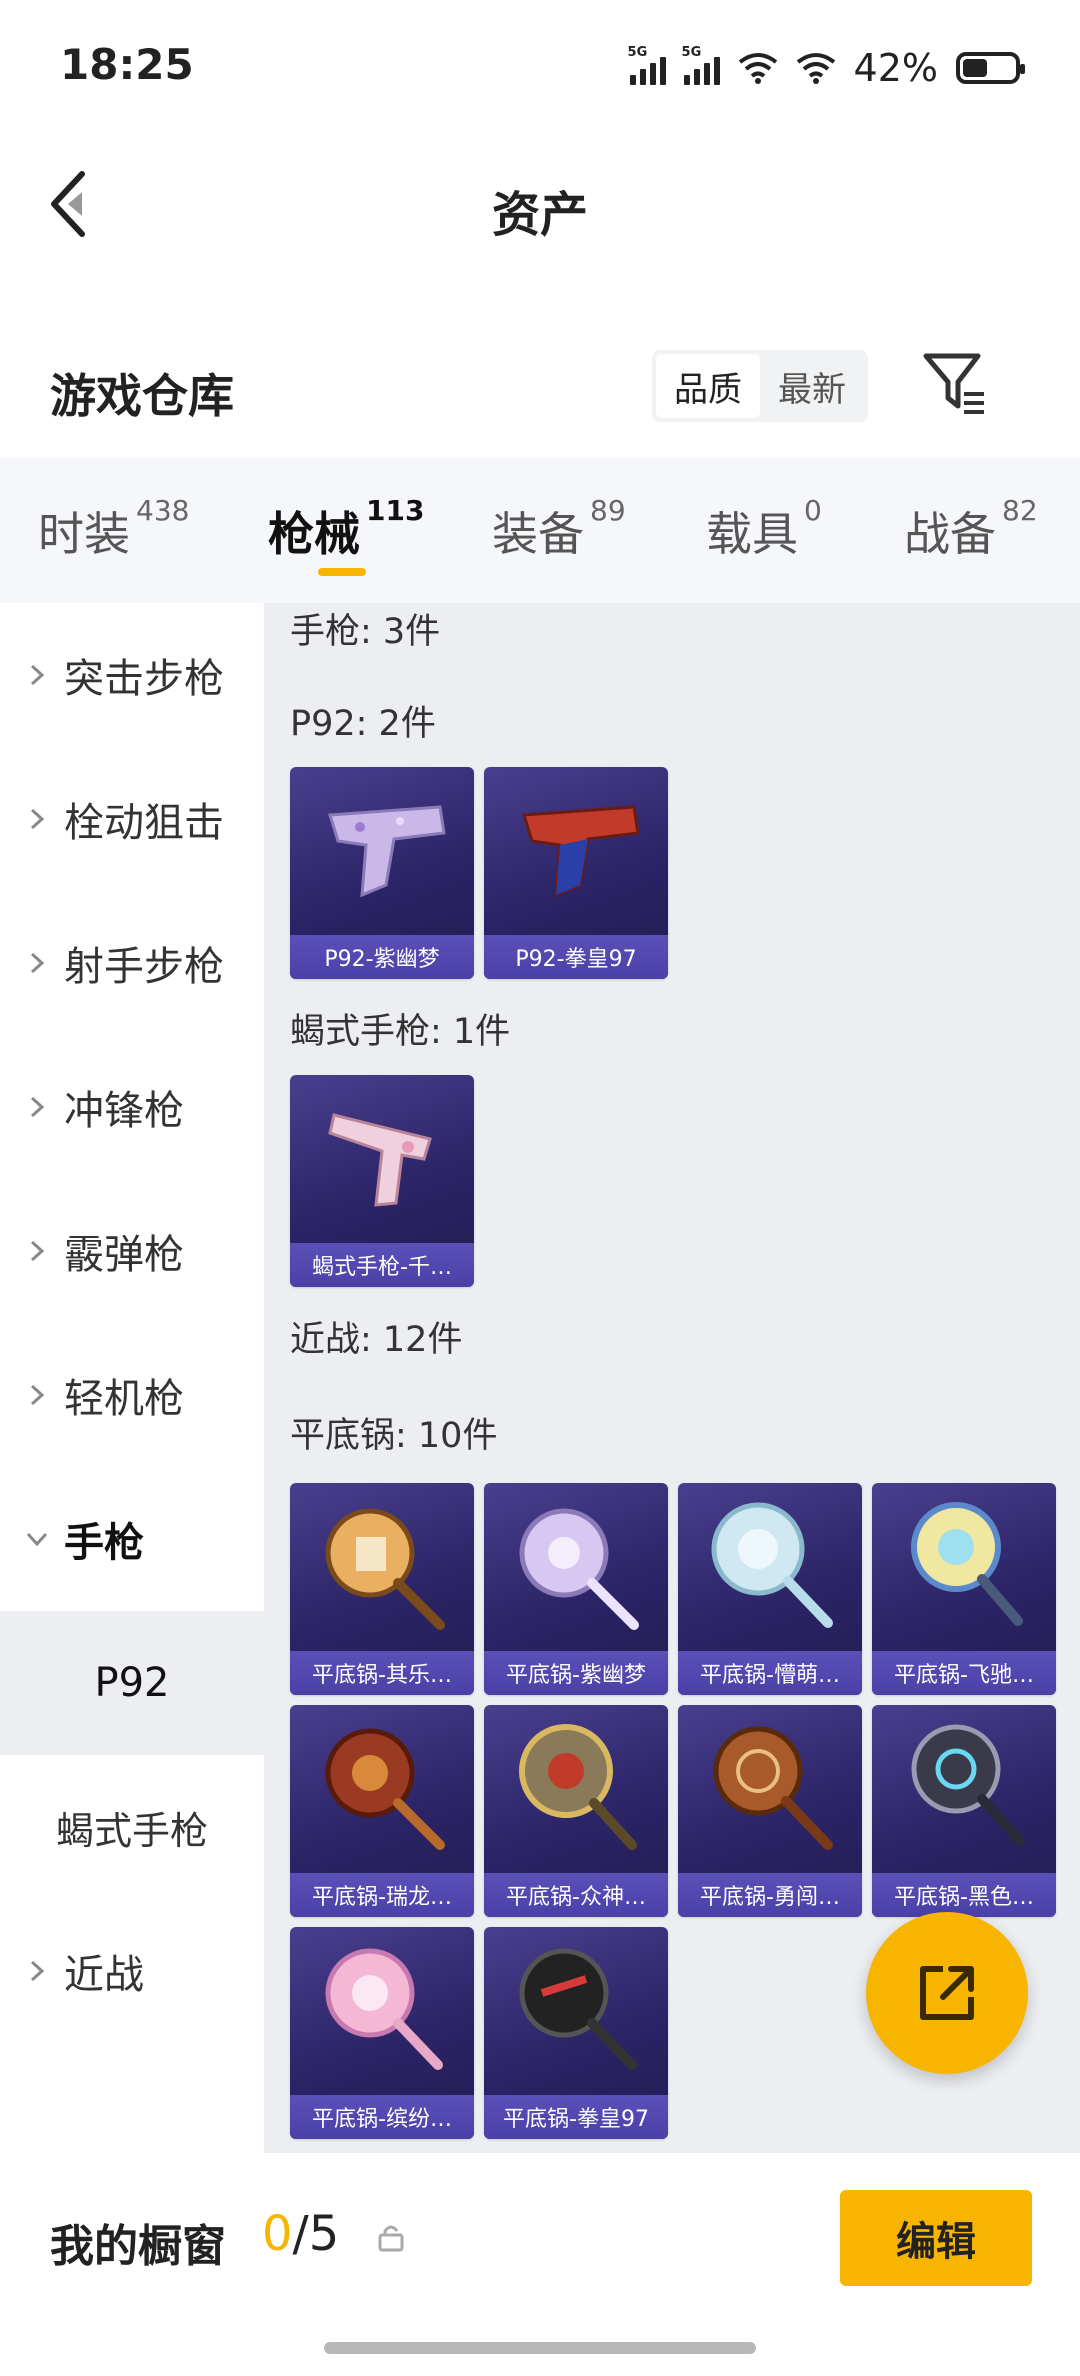  What do you see at coordinates (764, 529) in the screenshot?
I see `tab-vehicles: 载具 0` at bounding box center [764, 529].